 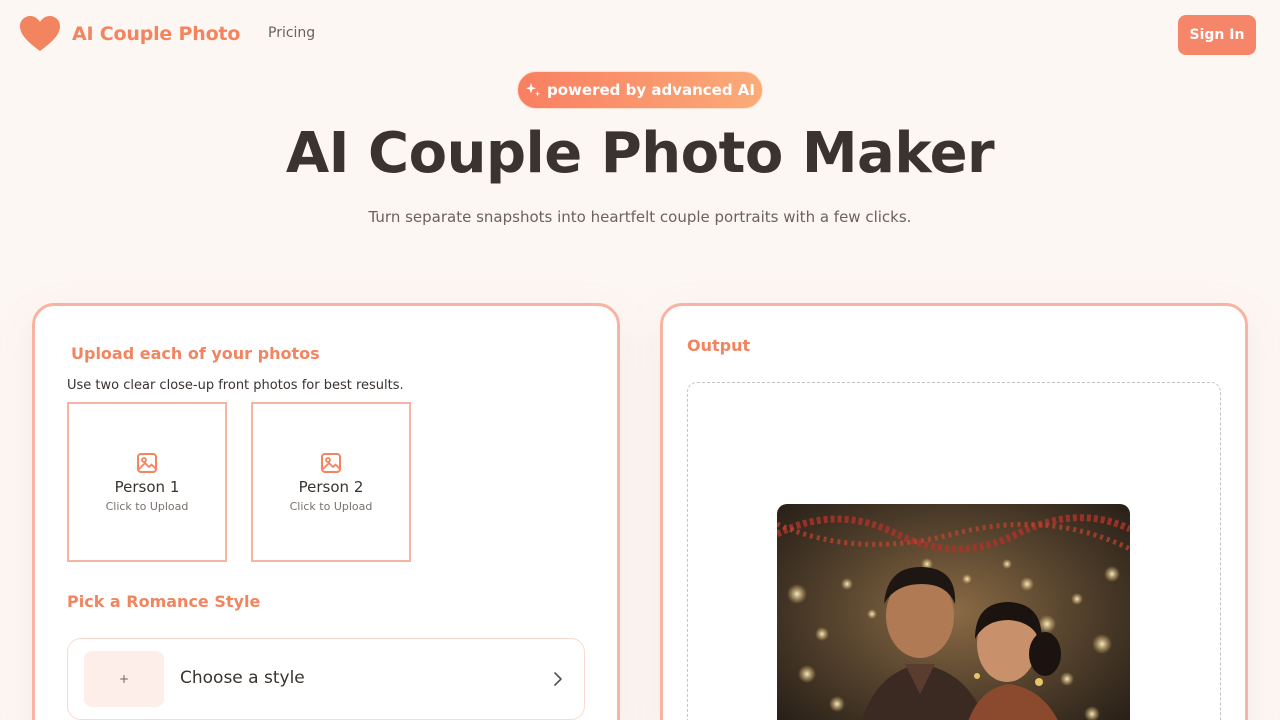 I want to click on output-title: Output, so click(x=719, y=345).